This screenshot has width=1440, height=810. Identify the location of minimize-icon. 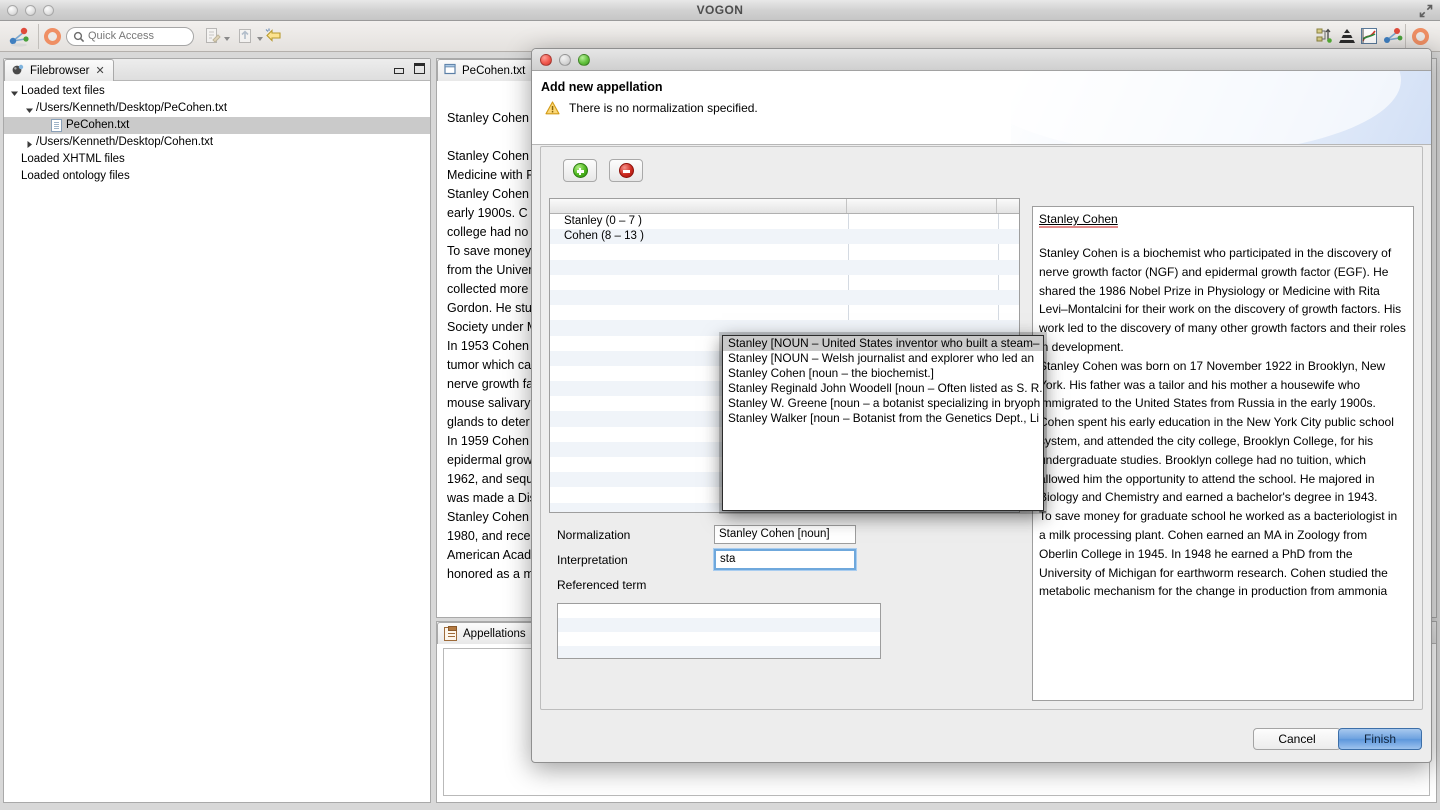
(399, 71).